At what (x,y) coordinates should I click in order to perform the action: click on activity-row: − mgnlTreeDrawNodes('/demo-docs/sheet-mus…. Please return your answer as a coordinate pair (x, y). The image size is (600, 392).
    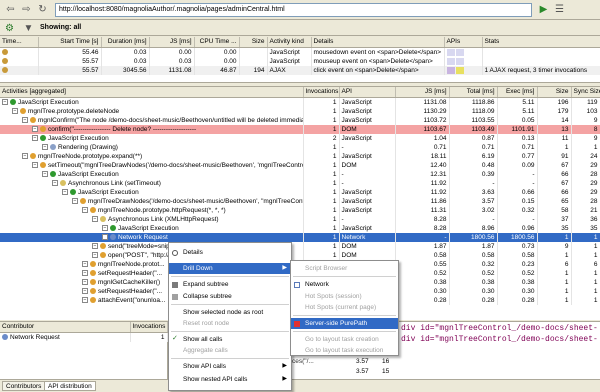
    Looking at the image, I should click on (300, 201).